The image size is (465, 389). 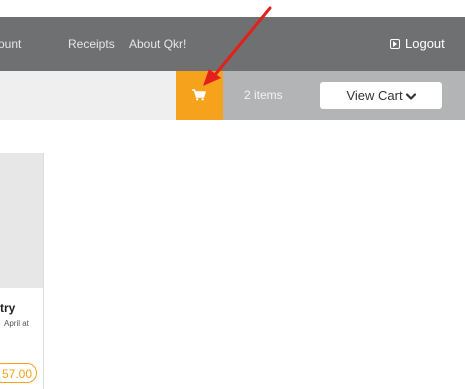 What do you see at coordinates (157, 44) in the screenshot?
I see `nav-link-about: About Qkr!` at bounding box center [157, 44].